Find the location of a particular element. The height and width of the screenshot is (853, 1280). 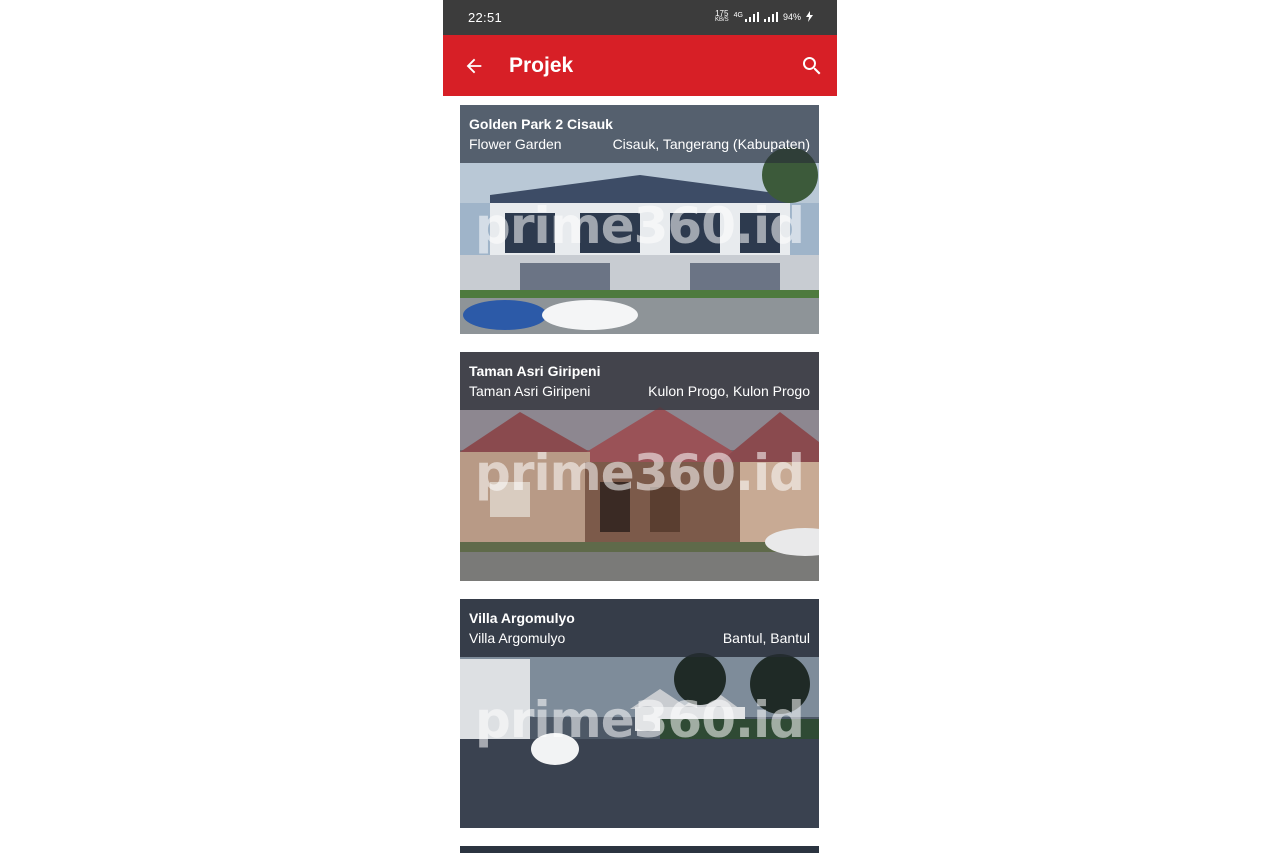

search-button is located at coordinates (812, 66).